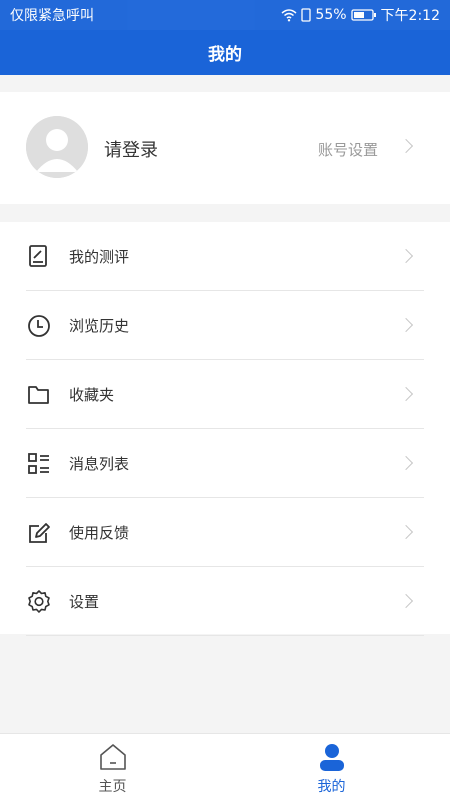 The height and width of the screenshot is (800, 450). I want to click on menu-item-label: 设置, so click(84, 602).